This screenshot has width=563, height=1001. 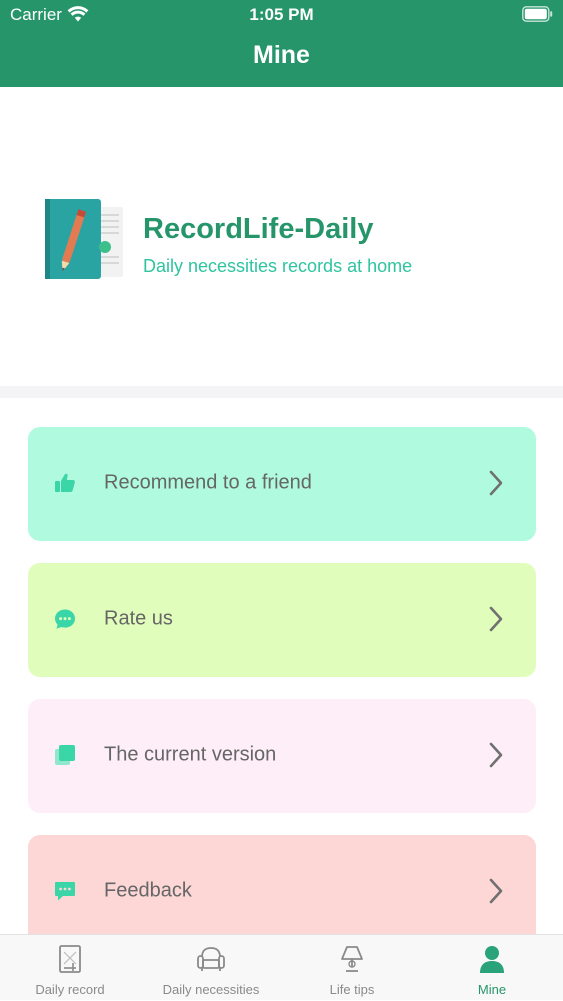 I want to click on status-time: 1:05 PM, so click(x=281, y=14).